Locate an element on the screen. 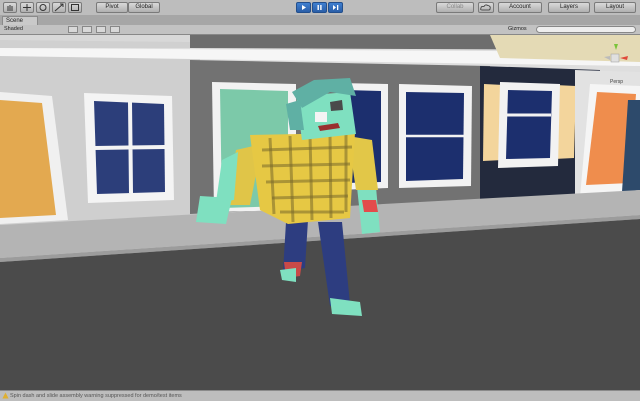 Image resolution: width=640 pixels, height=401 pixels. effects-toggle is located at coordinates (115, 29).